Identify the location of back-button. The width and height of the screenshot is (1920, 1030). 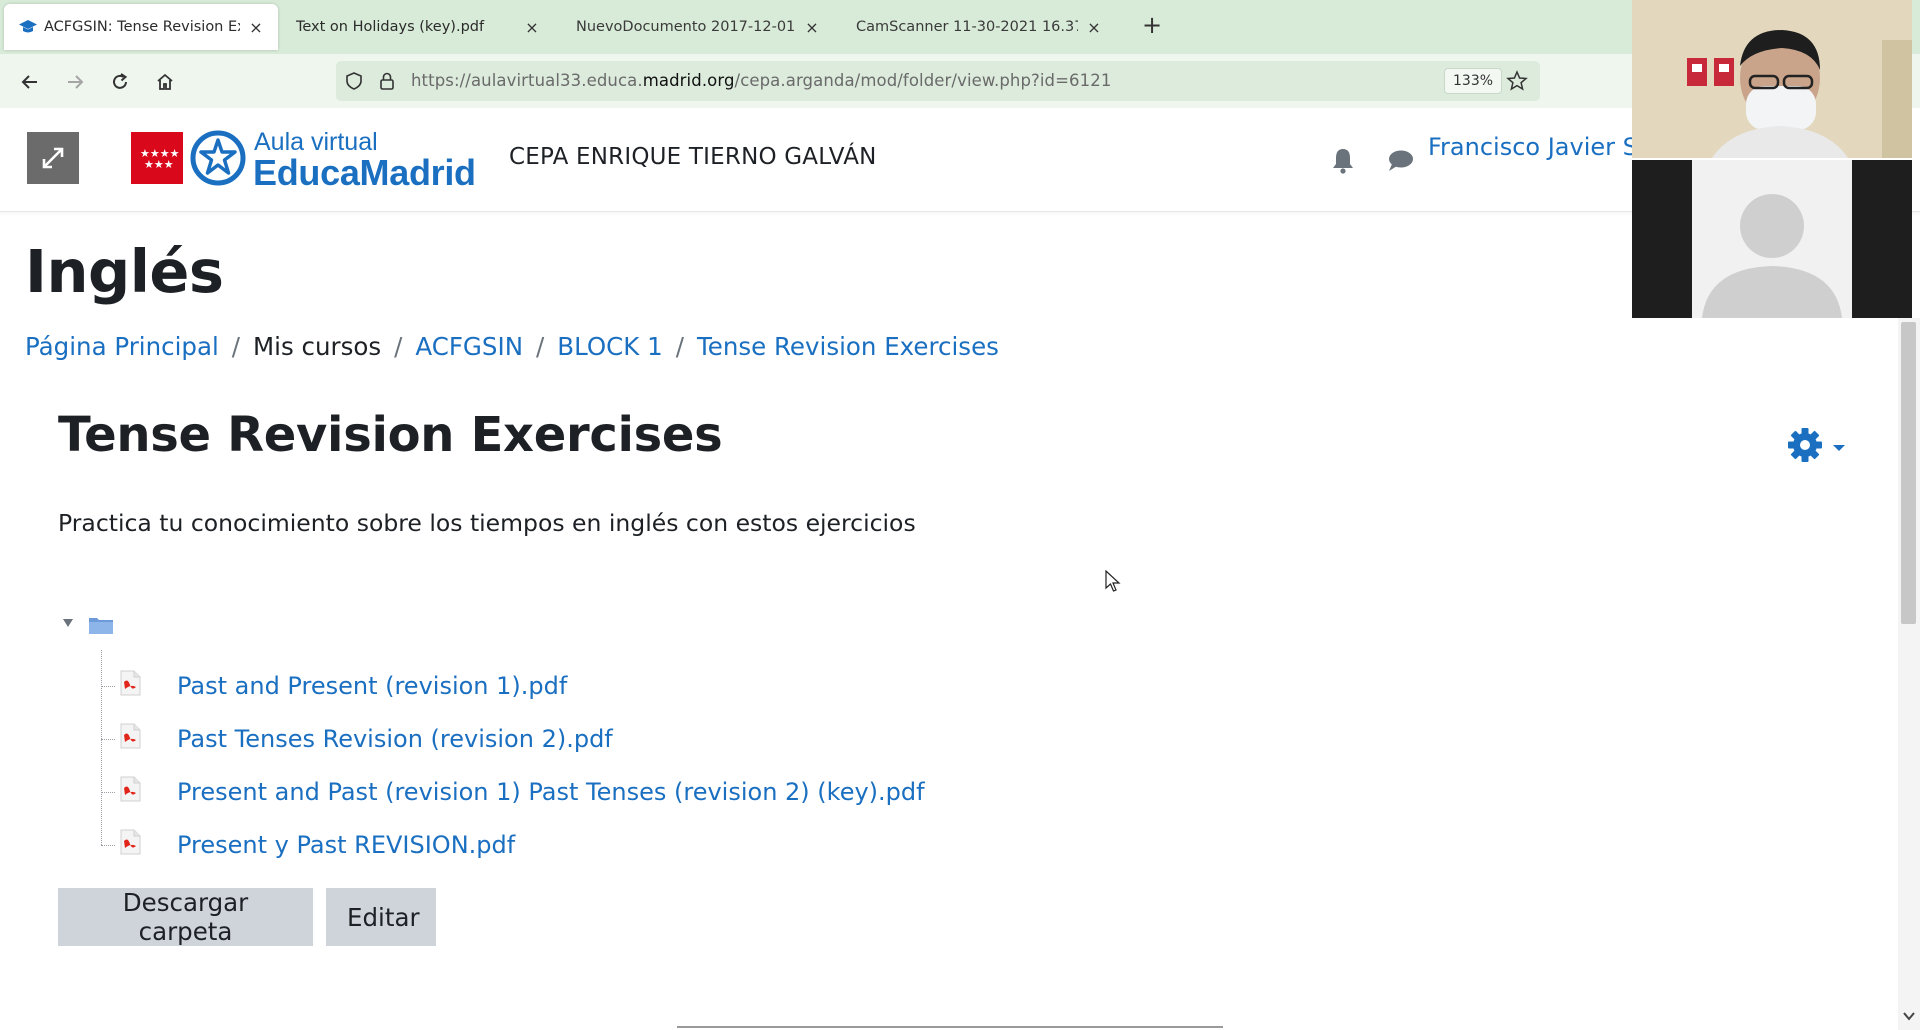
(30, 82).